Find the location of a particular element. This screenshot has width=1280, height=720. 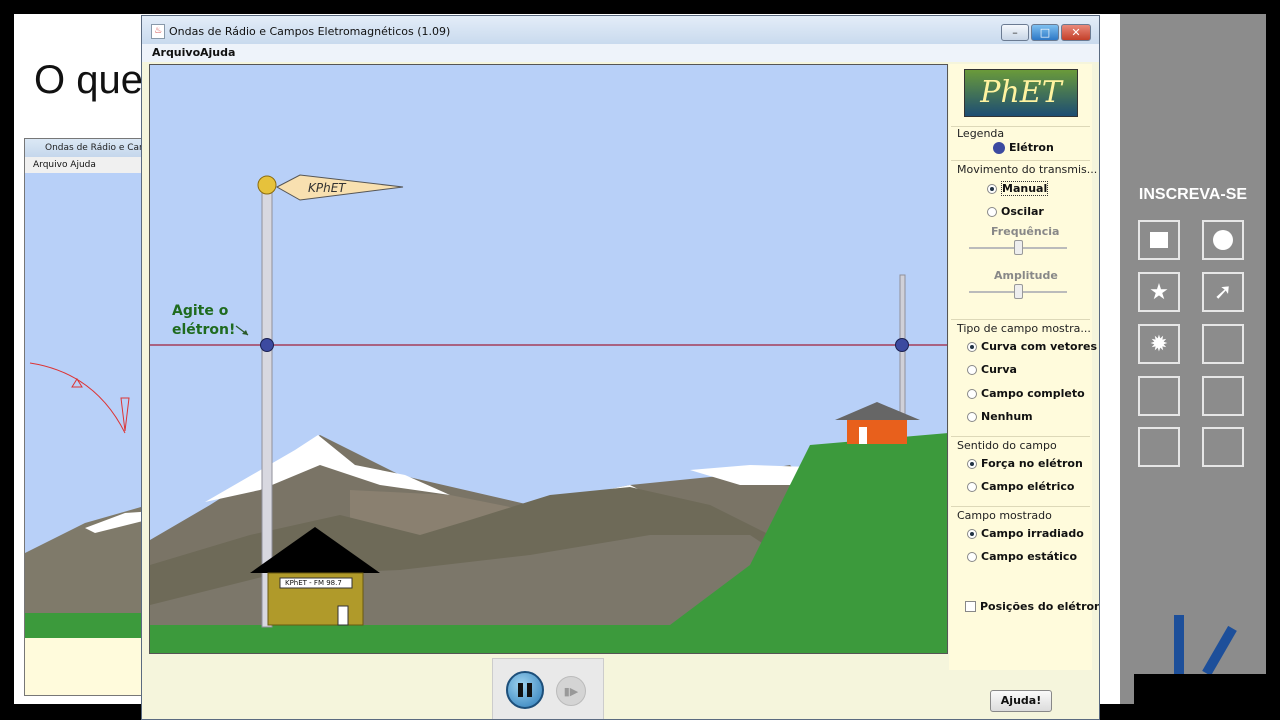

electron-icon is located at coordinates (999, 147).